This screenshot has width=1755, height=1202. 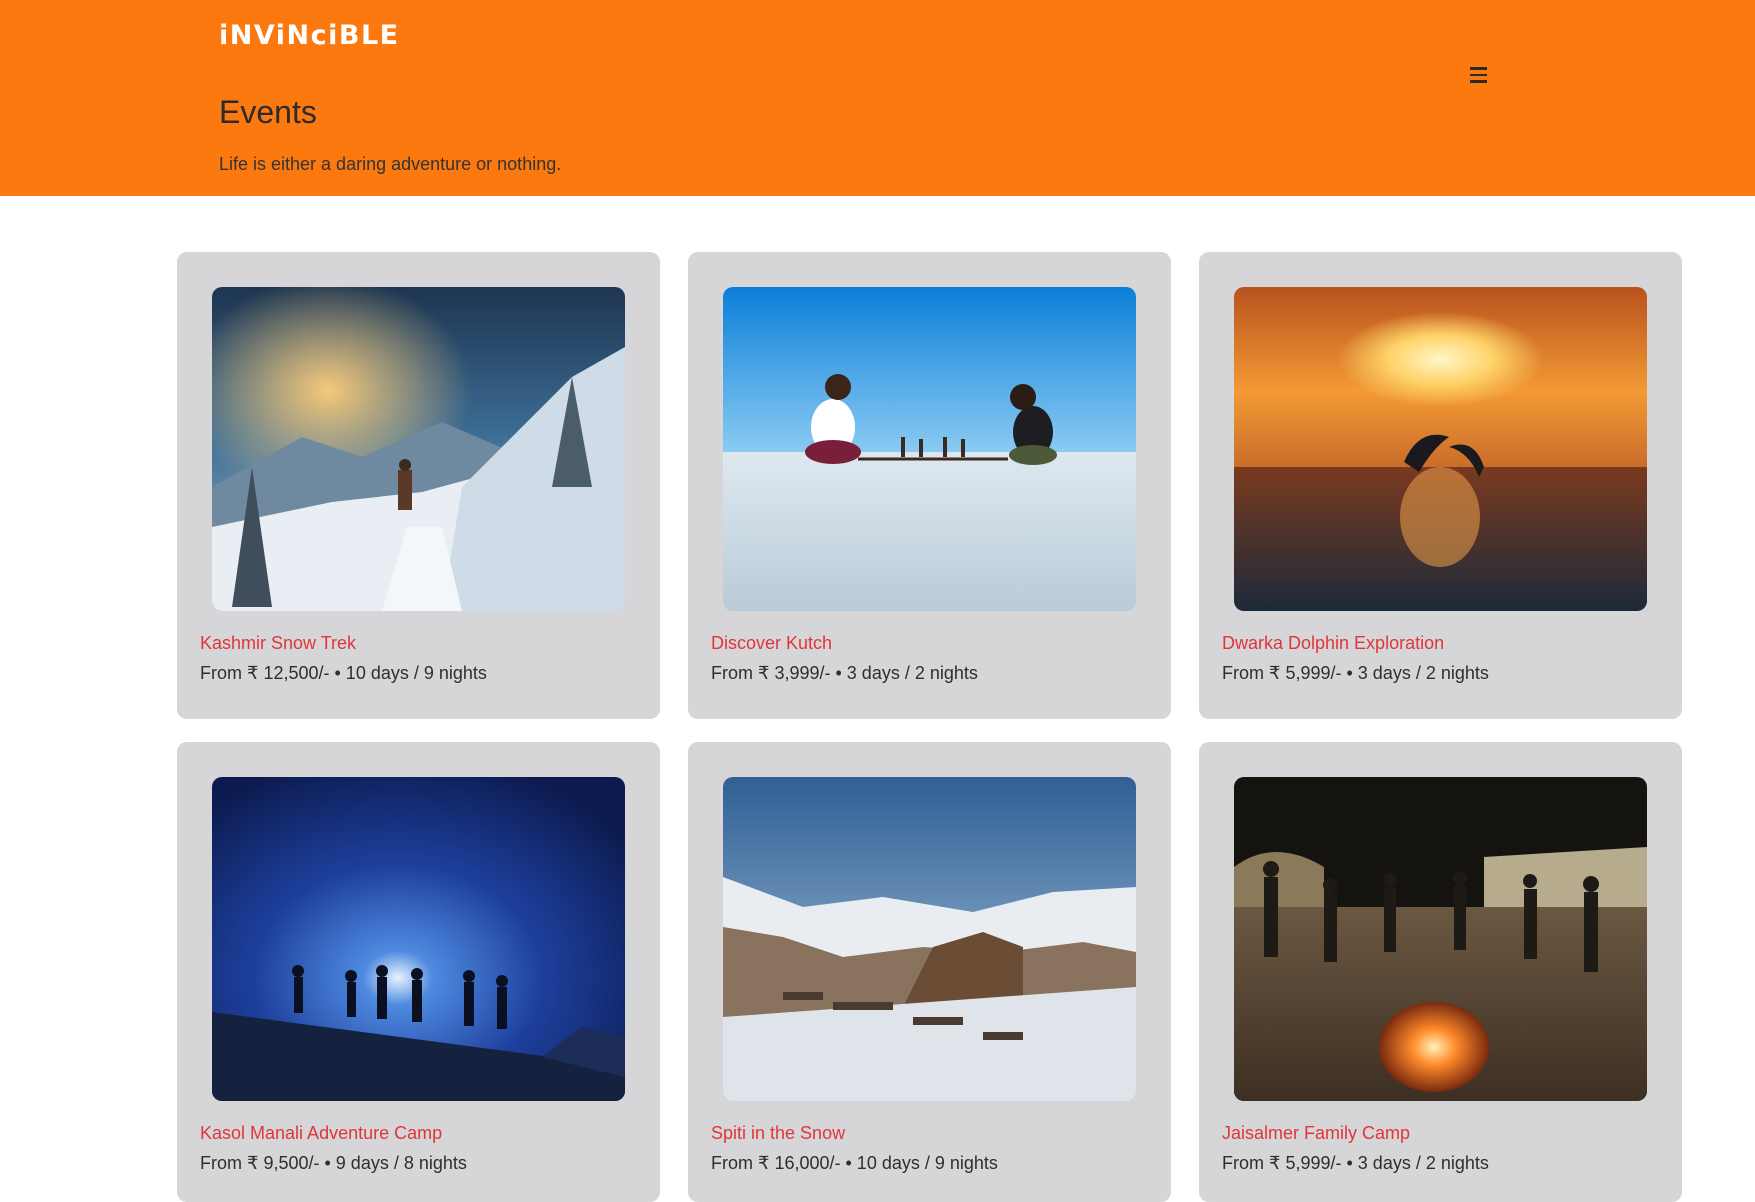 I want to click on dolphins-sunset-photo, so click(x=1440, y=449).